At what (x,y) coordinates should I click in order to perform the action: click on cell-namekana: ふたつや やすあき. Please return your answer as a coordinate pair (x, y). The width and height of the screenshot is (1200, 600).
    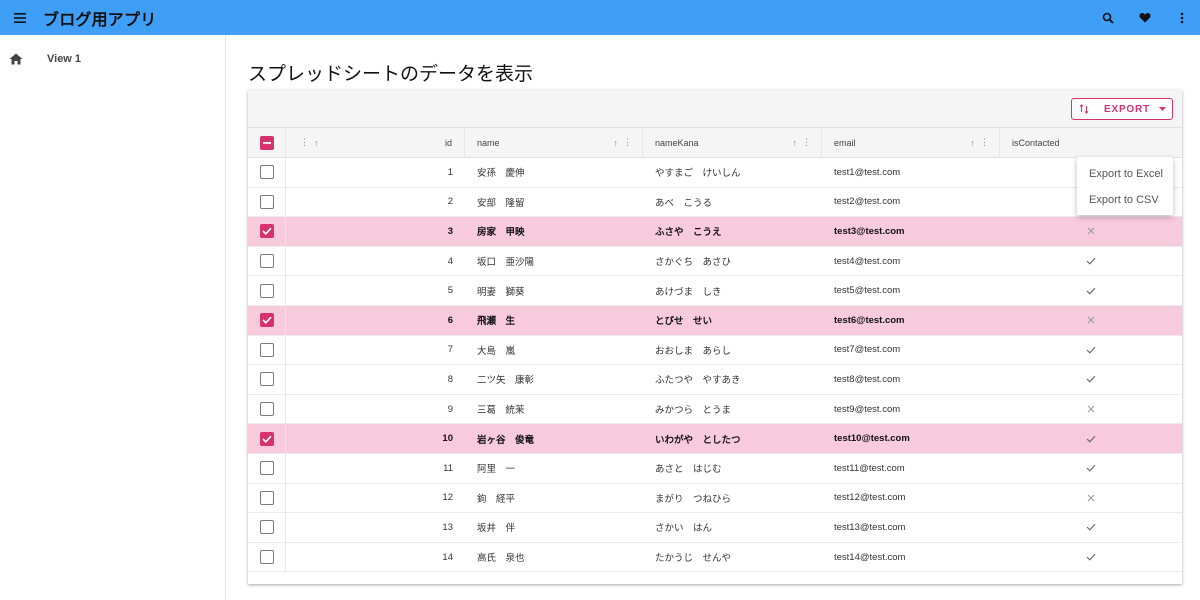
    Looking at the image, I should click on (698, 381).